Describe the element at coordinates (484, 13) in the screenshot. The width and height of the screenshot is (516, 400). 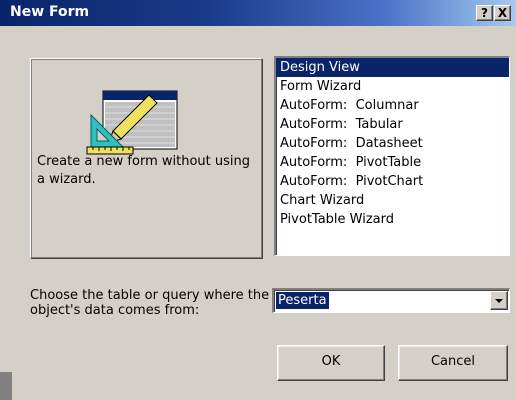
I see `help-button: ?` at that location.